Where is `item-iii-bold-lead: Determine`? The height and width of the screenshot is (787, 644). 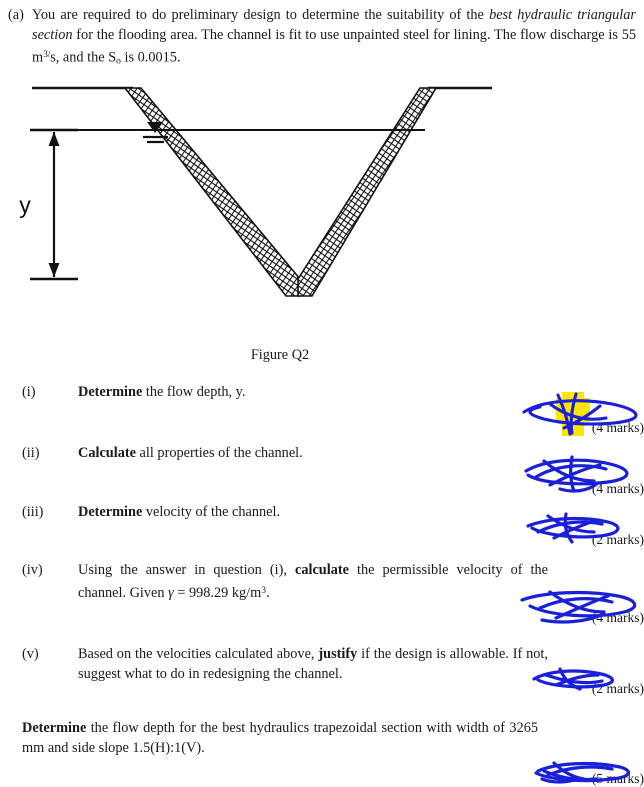 item-iii-bold-lead: Determine is located at coordinates (110, 512).